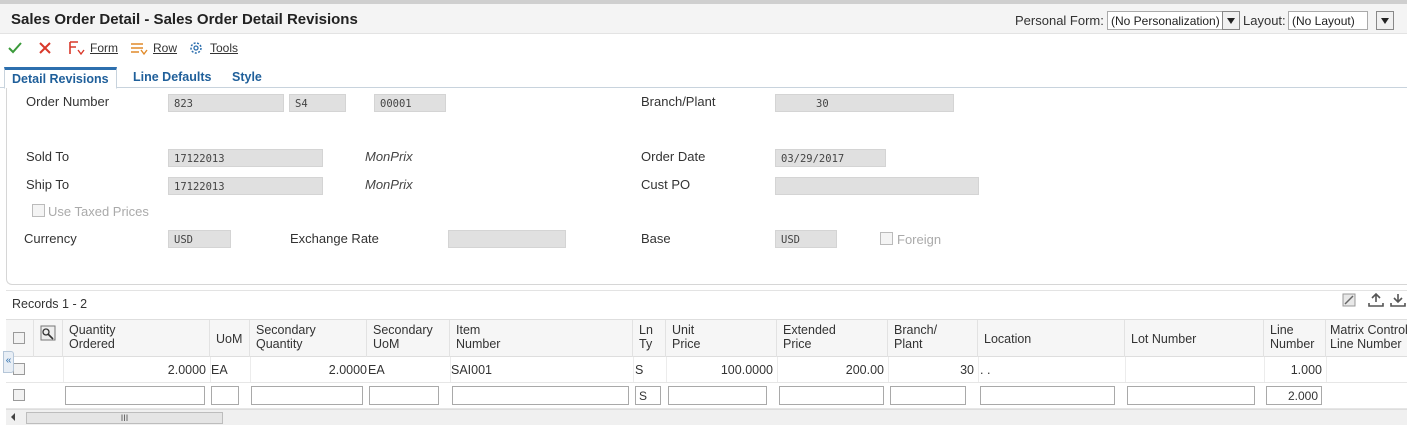 The width and height of the screenshot is (1407, 432). What do you see at coordinates (48, 156) in the screenshot?
I see `sold-to-label: Sold To` at bounding box center [48, 156].